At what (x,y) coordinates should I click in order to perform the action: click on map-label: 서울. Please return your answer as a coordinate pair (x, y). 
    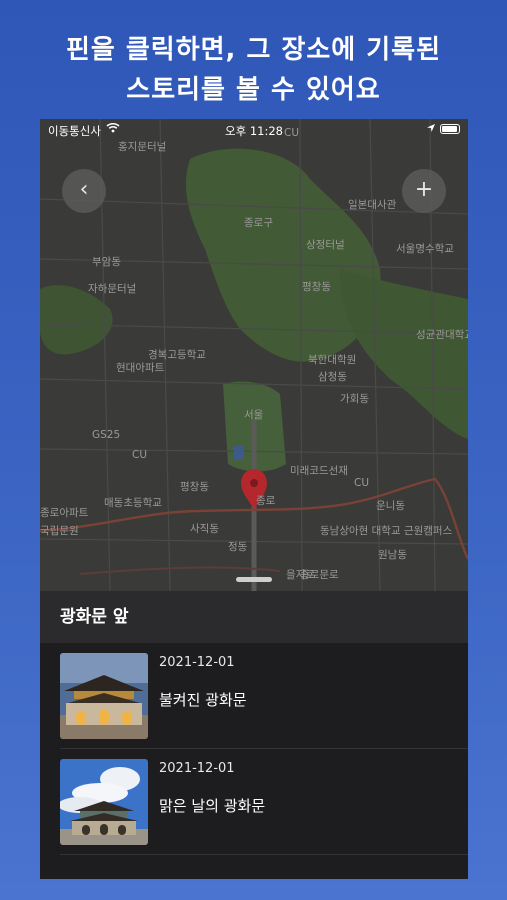
    Looking at the image, I should click on (254, 415).